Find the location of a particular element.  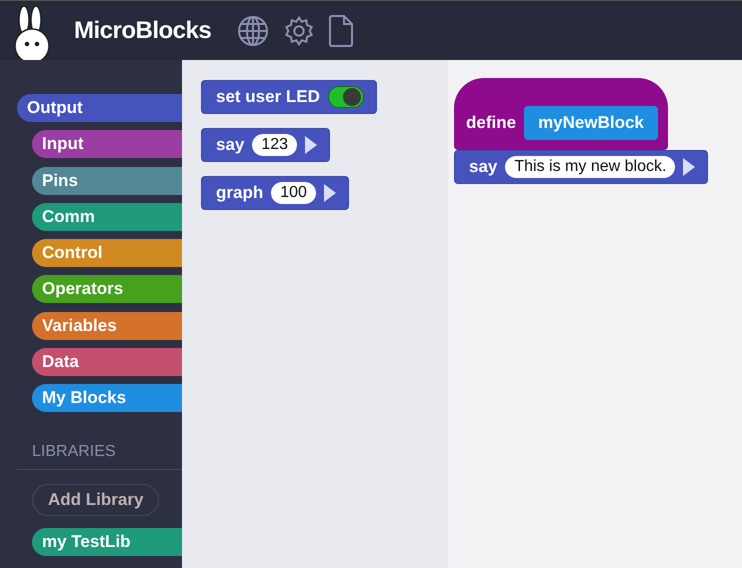

category-tab: Variables is located at coordinates (107, 326).